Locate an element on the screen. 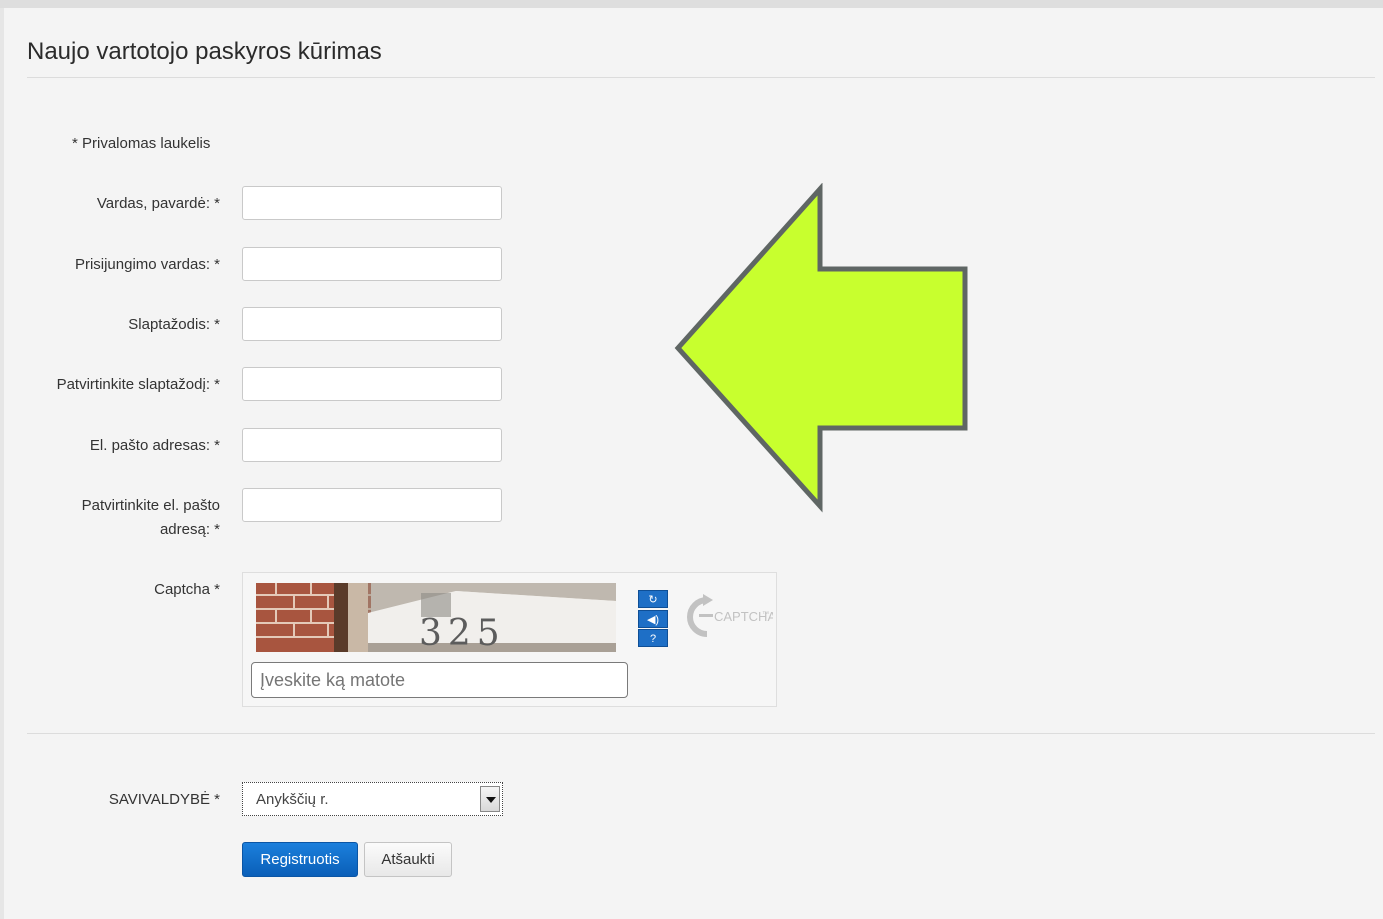 The width and height of the screenshot is (1383, 919). top-bar is located at coordinates (691, 4).